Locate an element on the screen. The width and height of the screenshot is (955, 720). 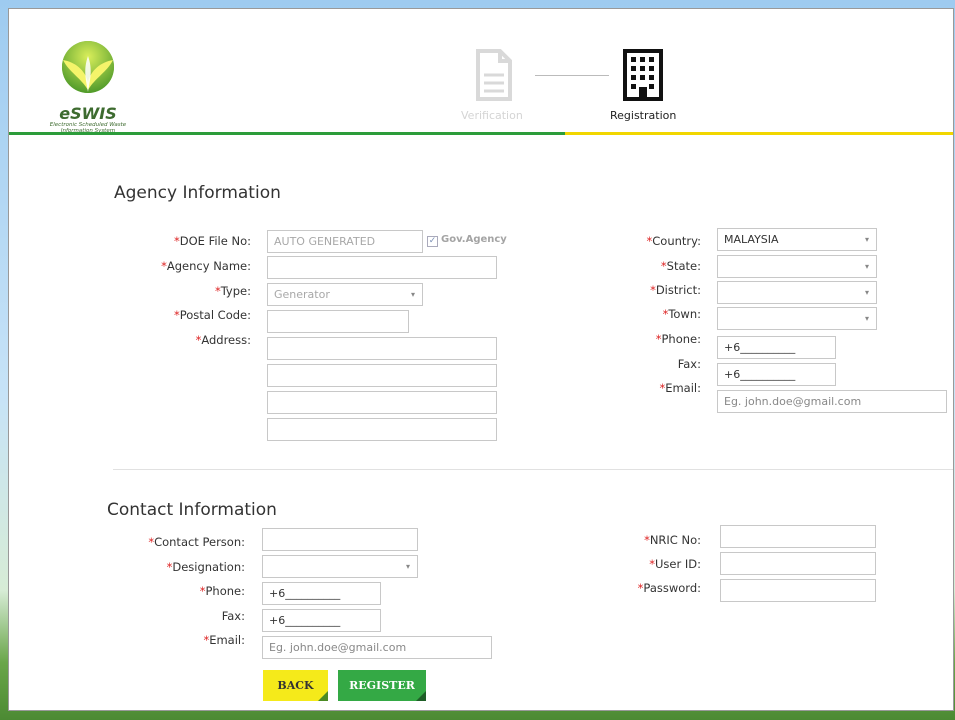
agency-fax-input: +6__________ is located at coordinates (776, 374).